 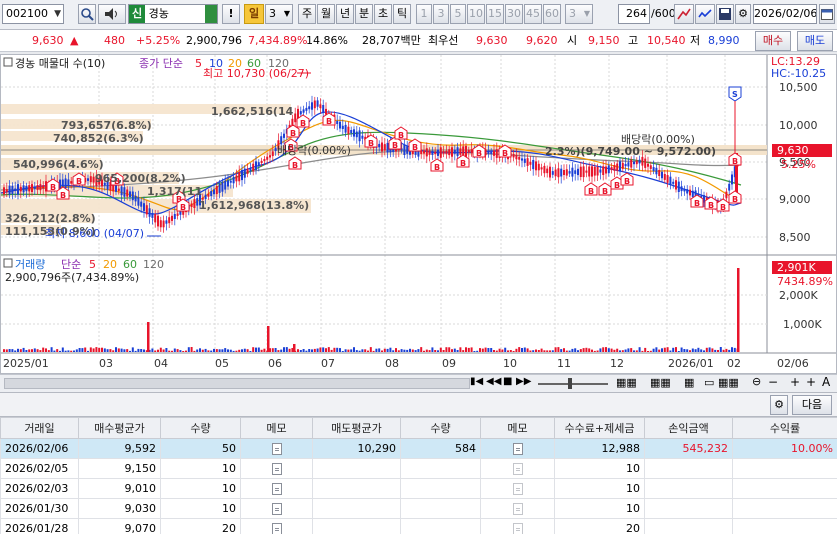 I want to click on col-header: 손익금액, so click(x=688, y=428).